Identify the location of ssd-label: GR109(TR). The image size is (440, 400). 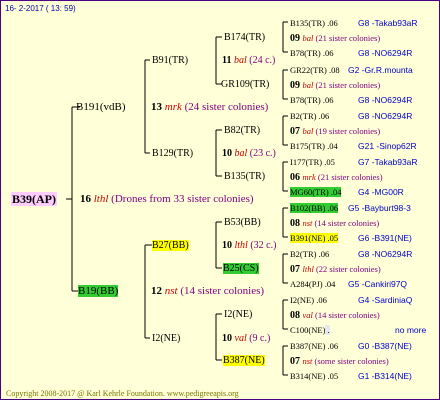
(245, 84).